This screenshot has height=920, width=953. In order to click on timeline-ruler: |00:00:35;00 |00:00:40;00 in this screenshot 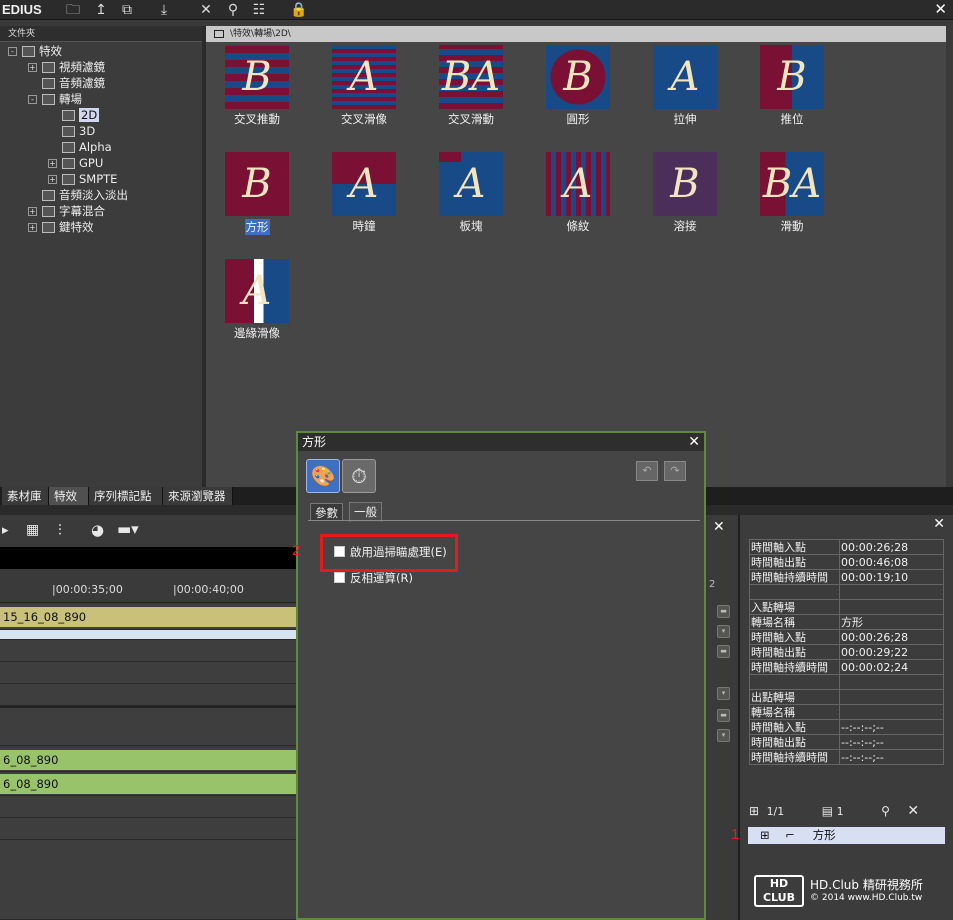, I will do `click(148, 586)`.